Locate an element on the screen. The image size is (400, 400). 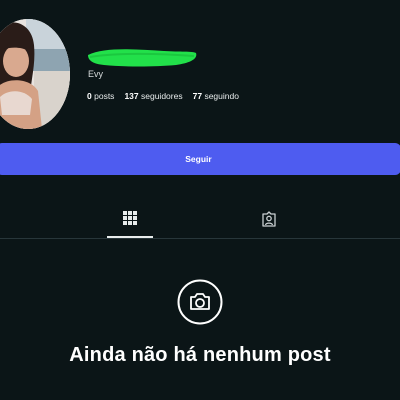
grid-icon is located at coordinates (130, 218).